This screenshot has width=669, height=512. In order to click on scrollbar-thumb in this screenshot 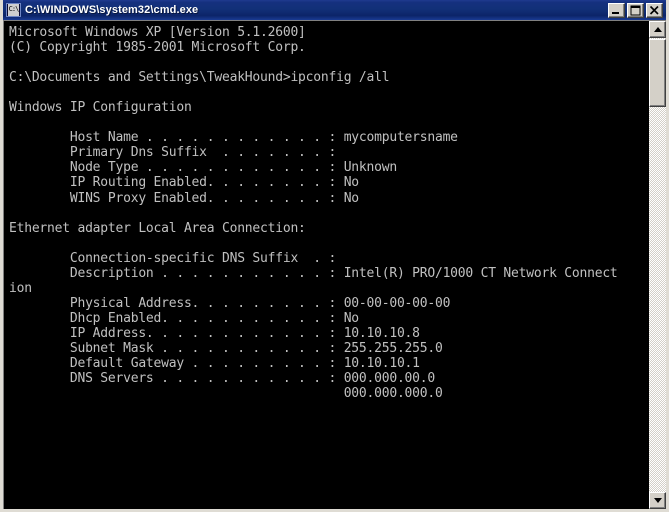, I will do `click(657, 73)`.